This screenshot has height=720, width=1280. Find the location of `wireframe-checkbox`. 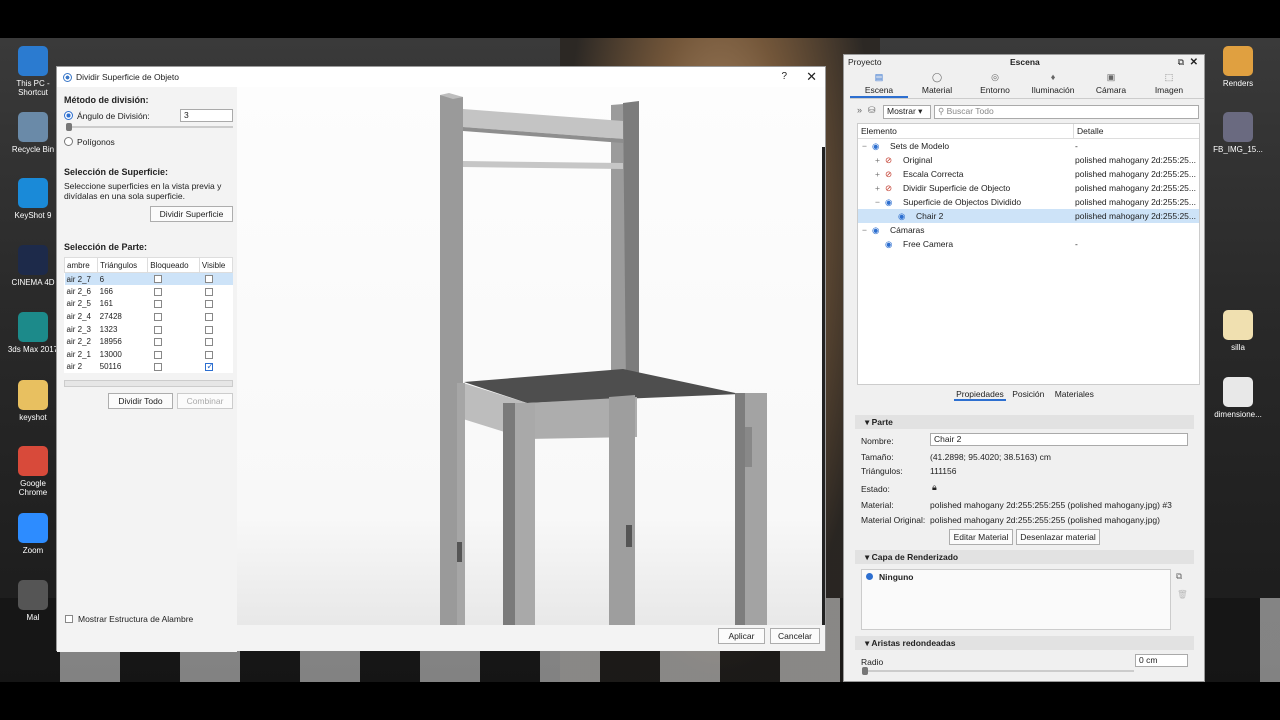

wireframe-checkbox is located at coordinates (69, 619).